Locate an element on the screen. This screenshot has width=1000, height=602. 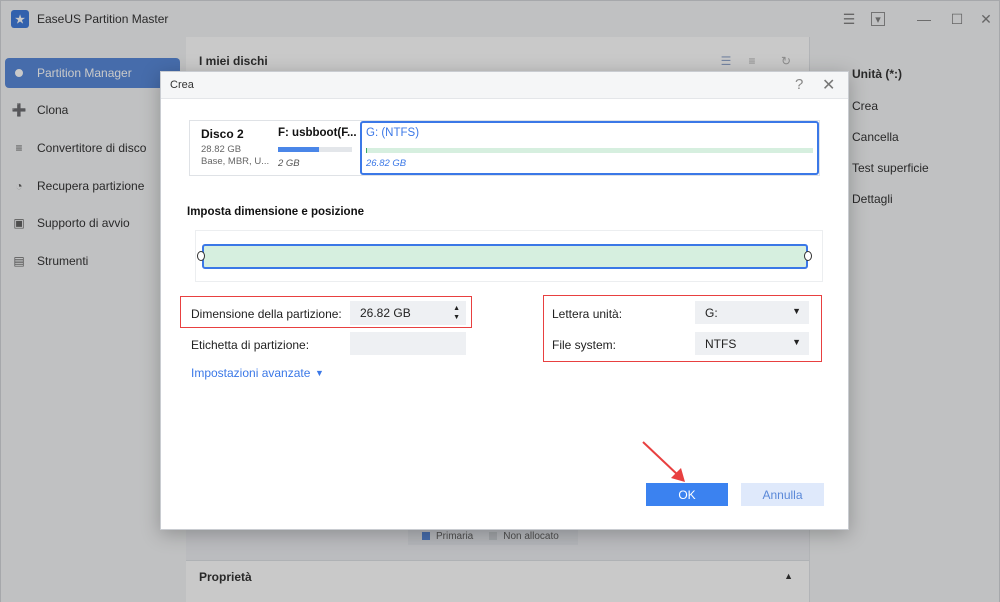
partition-slider is located at coordinates (505, 256).